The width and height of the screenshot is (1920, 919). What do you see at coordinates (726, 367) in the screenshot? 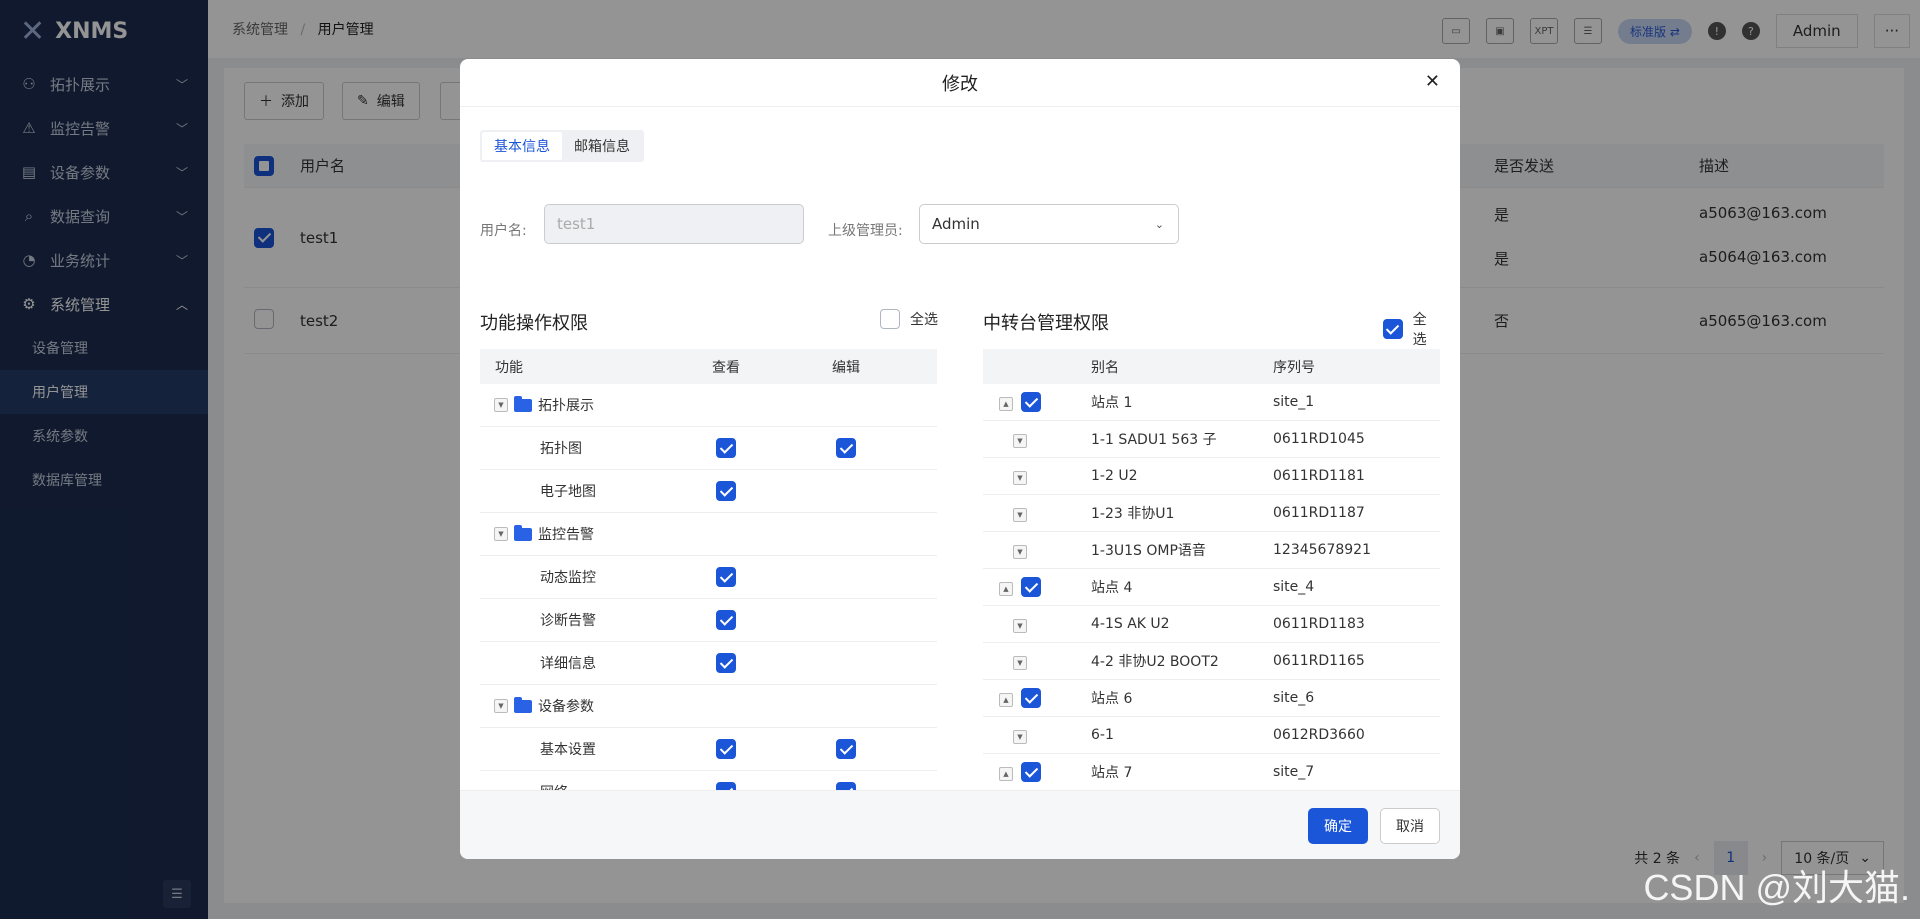
I see `header-view: 查看` at bounding box center [726, 367].